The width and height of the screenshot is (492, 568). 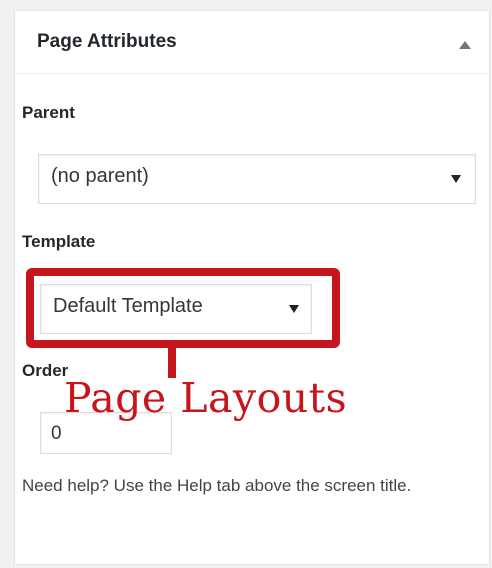 What do you see at coordinates (465, 45) in the screenshot?
I see `triangle-up-icon` at bounding box center [465, 45].